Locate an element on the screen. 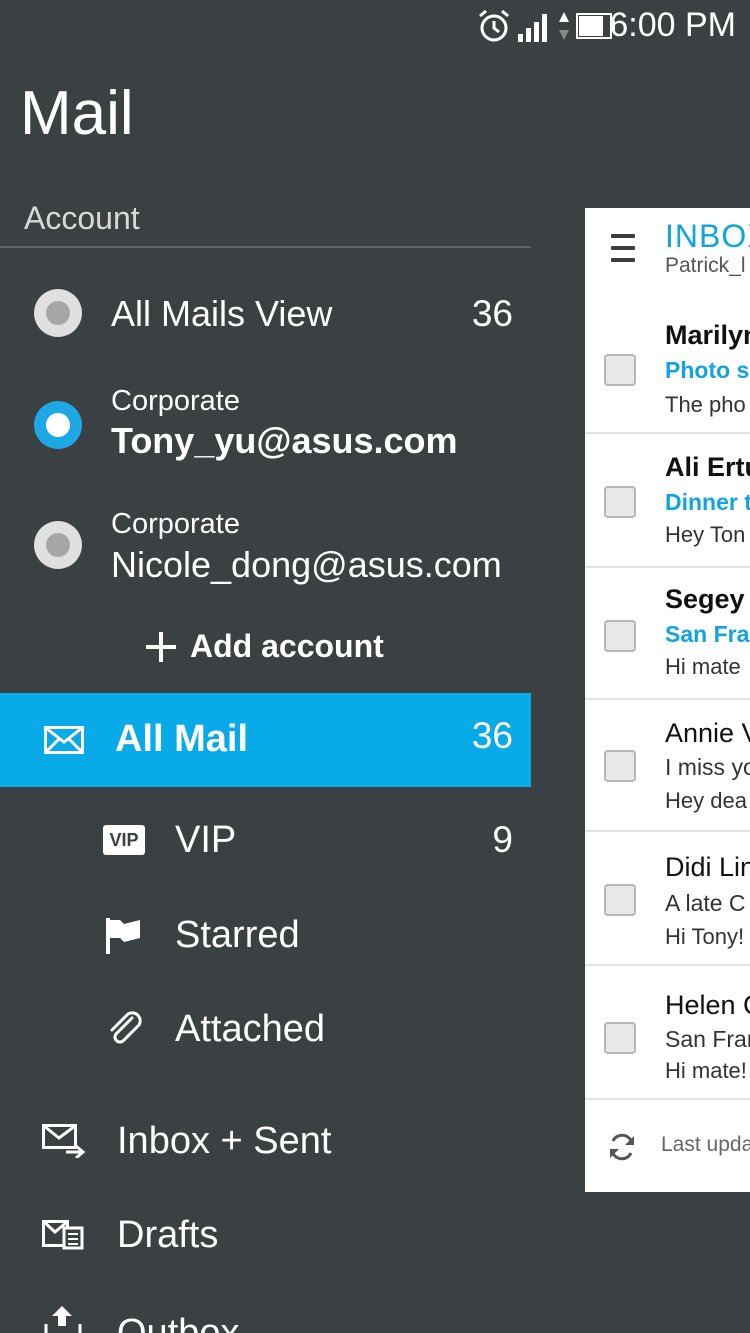 The height and width of the screenshot is (1333, 750). flag-icon is located at coordinates (123, 936).